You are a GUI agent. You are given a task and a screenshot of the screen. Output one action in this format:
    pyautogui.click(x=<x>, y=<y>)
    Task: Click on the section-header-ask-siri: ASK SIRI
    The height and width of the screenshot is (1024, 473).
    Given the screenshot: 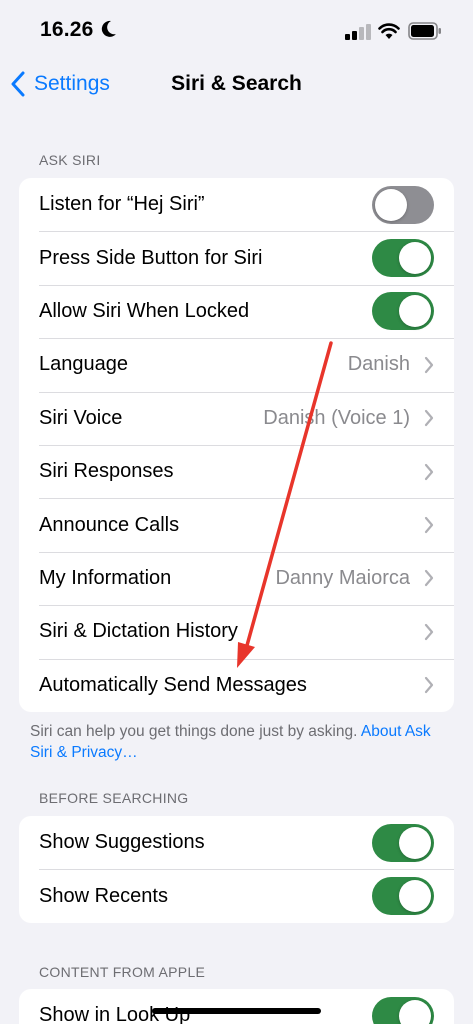 What is the action you would take?
    pyautogui.click(x=70, y=160)
    